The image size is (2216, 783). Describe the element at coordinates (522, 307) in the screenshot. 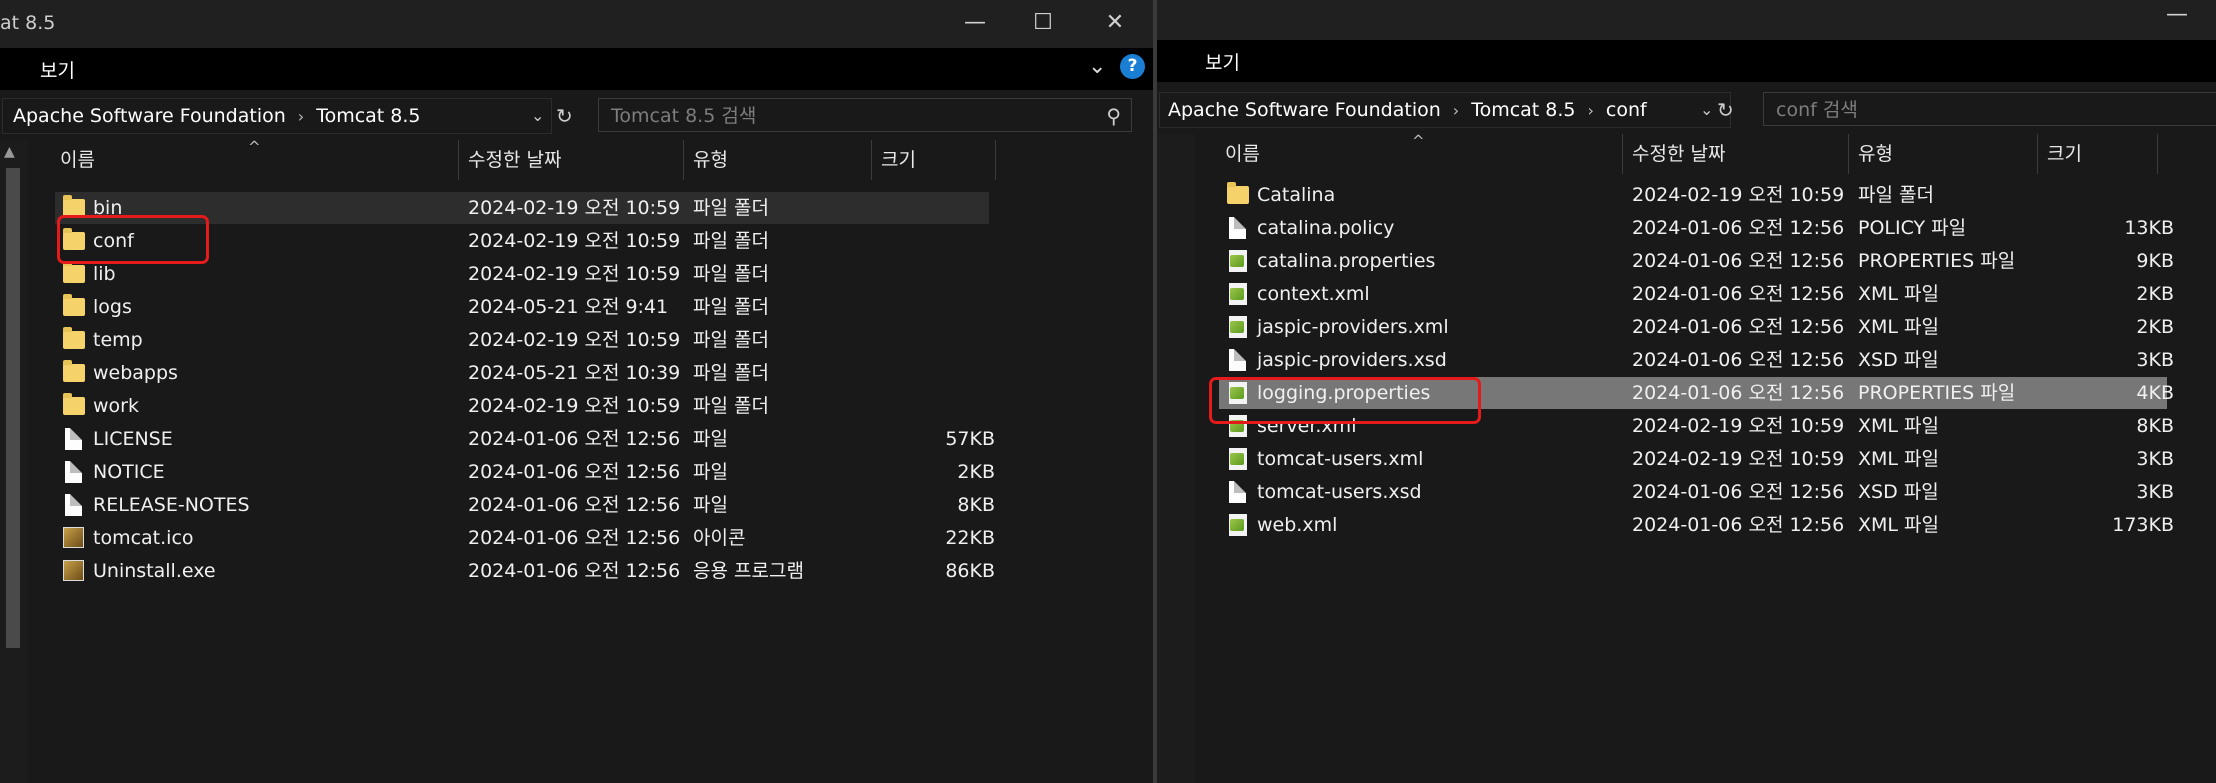

I see `table-row: logs 2024-05-21 오전 9:41 파일 폴더` at that location.